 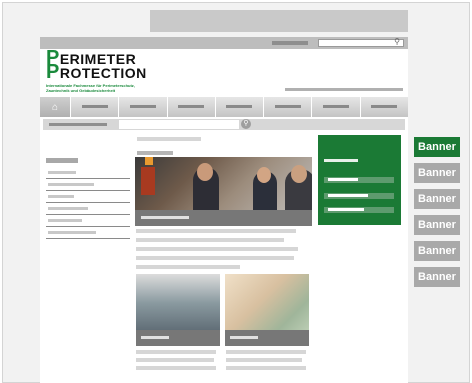 I want to click on banner-4: Banner, so click(x=437, y=225).